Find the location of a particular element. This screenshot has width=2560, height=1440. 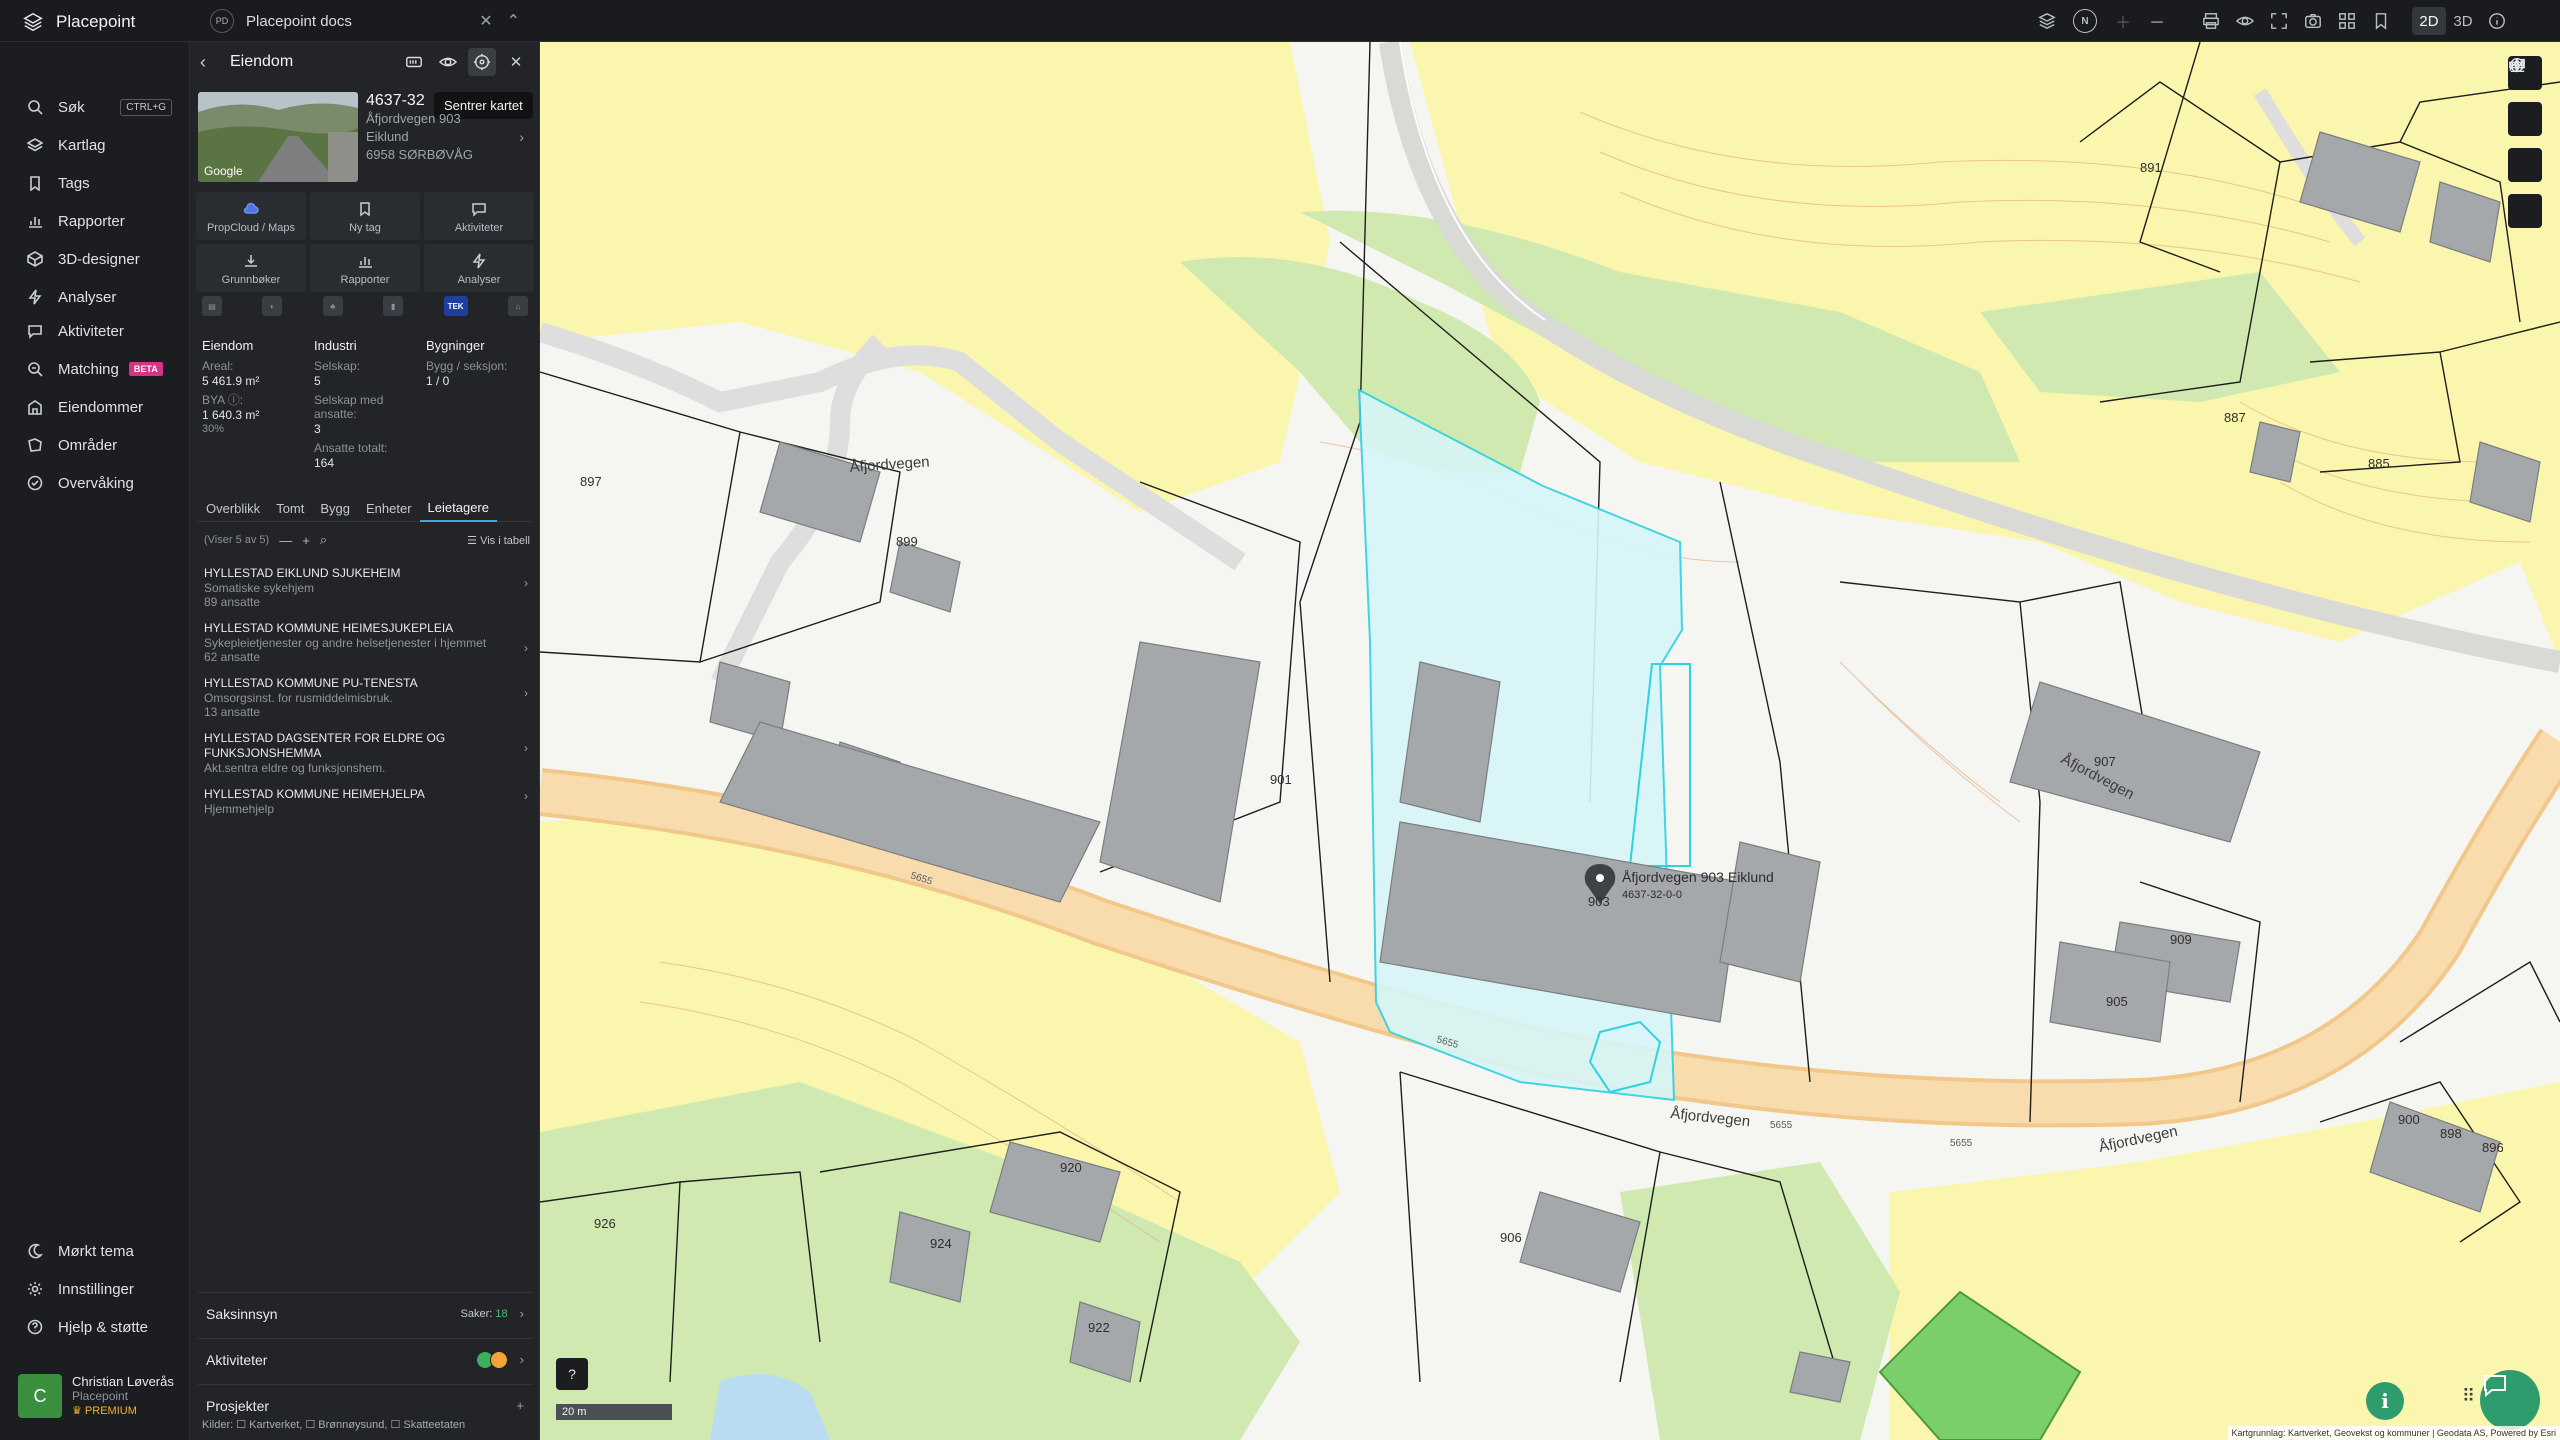

sidebar-item-matching: Matching BETA is located at coordinates (95, 369).